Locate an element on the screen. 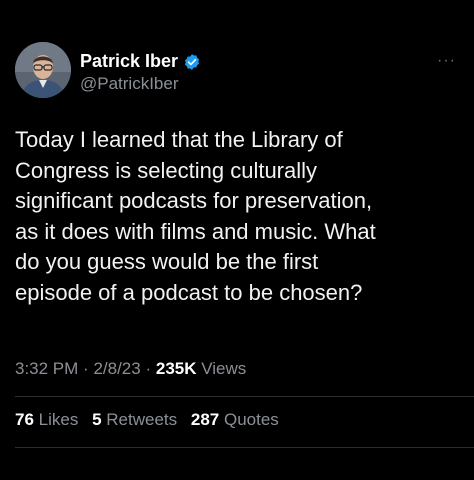 Image resolution: width=474 pixels, height=480 pixels. tweet-stats: 76 Likes 5 Retweets 287 Quotes is located at coordinates (151, 420).